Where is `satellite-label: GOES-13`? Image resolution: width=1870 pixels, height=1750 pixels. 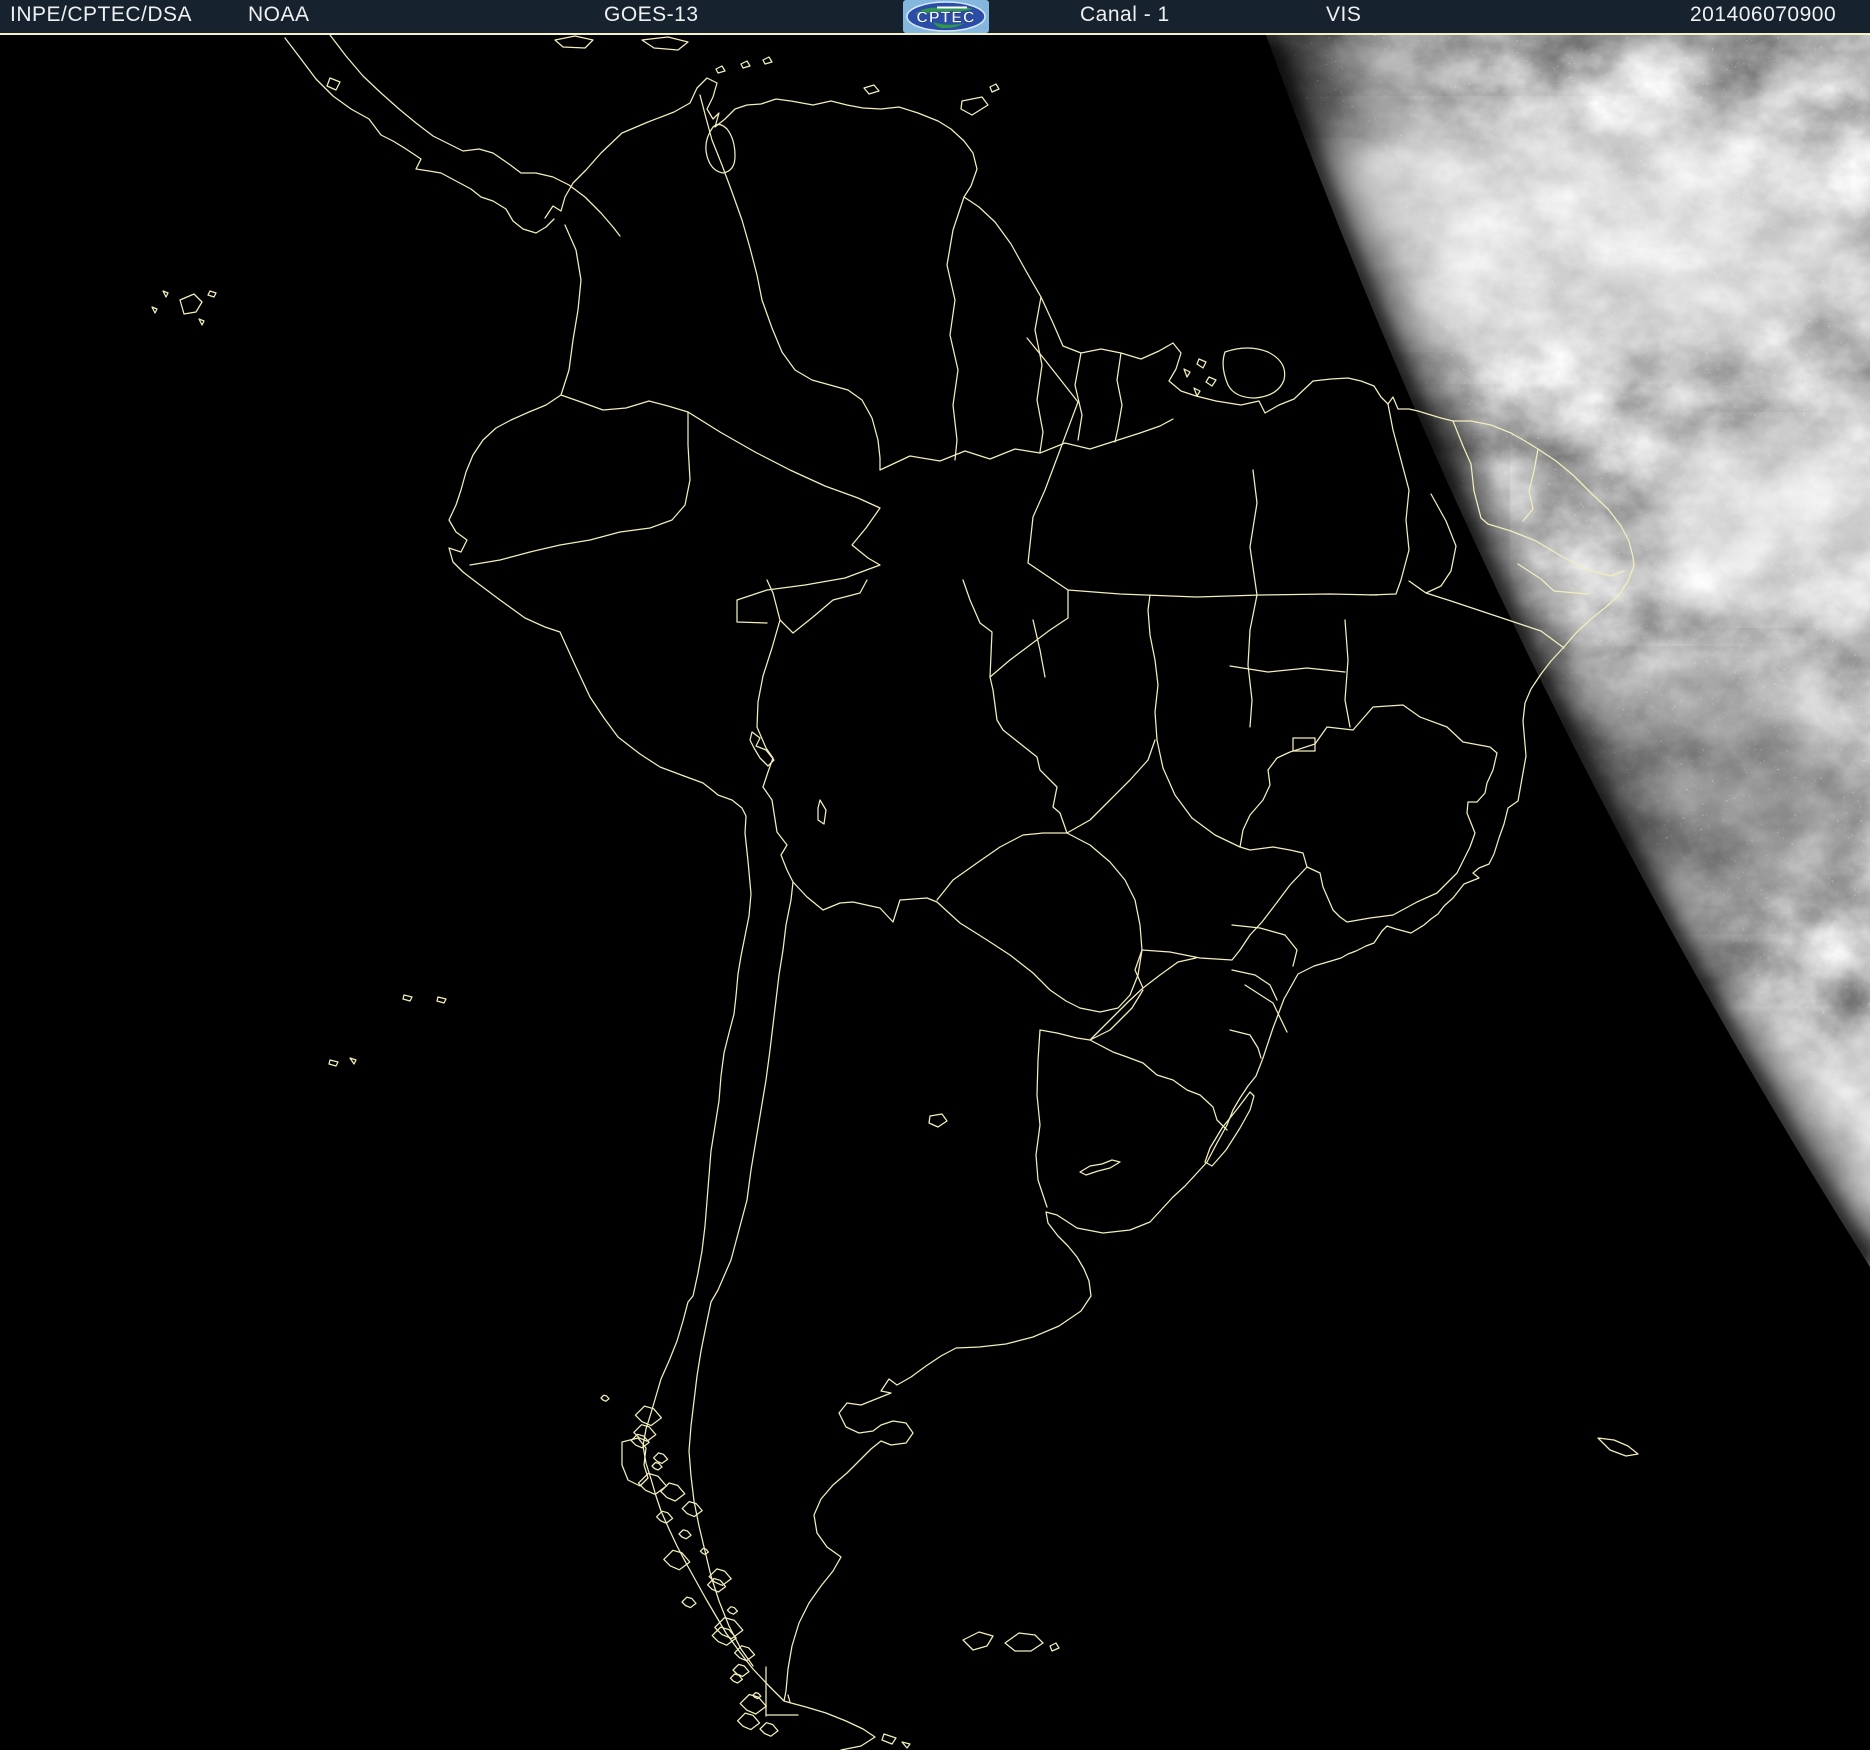 satellite-label: GOES-13 is located at coordinates (651, 14).